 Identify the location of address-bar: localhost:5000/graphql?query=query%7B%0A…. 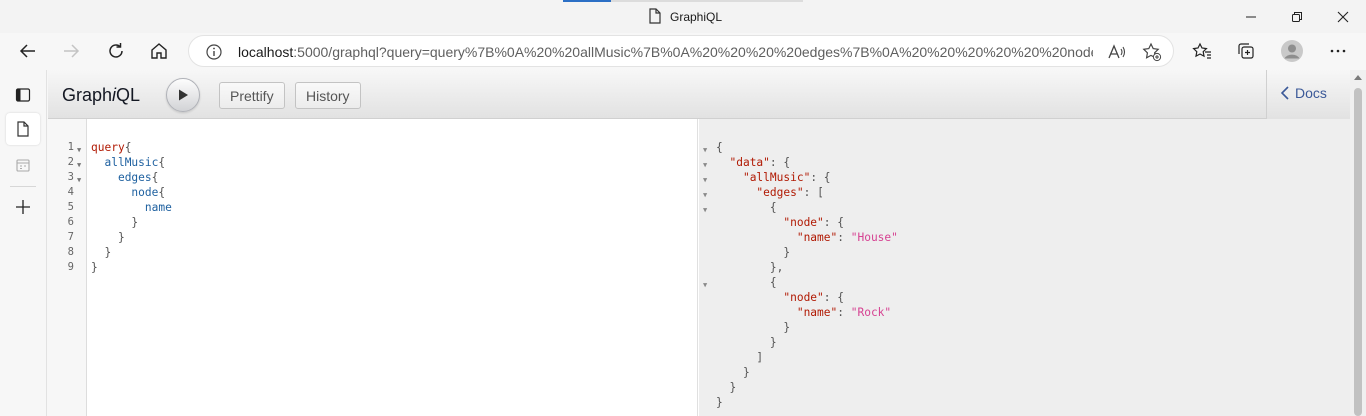
(681, 51).